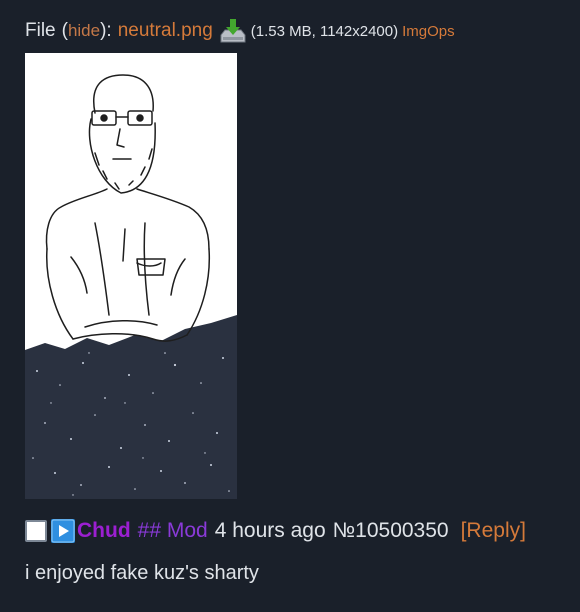  What do you see at coordinates (36, 531) in the screenshot?
I see `post-select-checkbox` at bounding box center [36, 531].